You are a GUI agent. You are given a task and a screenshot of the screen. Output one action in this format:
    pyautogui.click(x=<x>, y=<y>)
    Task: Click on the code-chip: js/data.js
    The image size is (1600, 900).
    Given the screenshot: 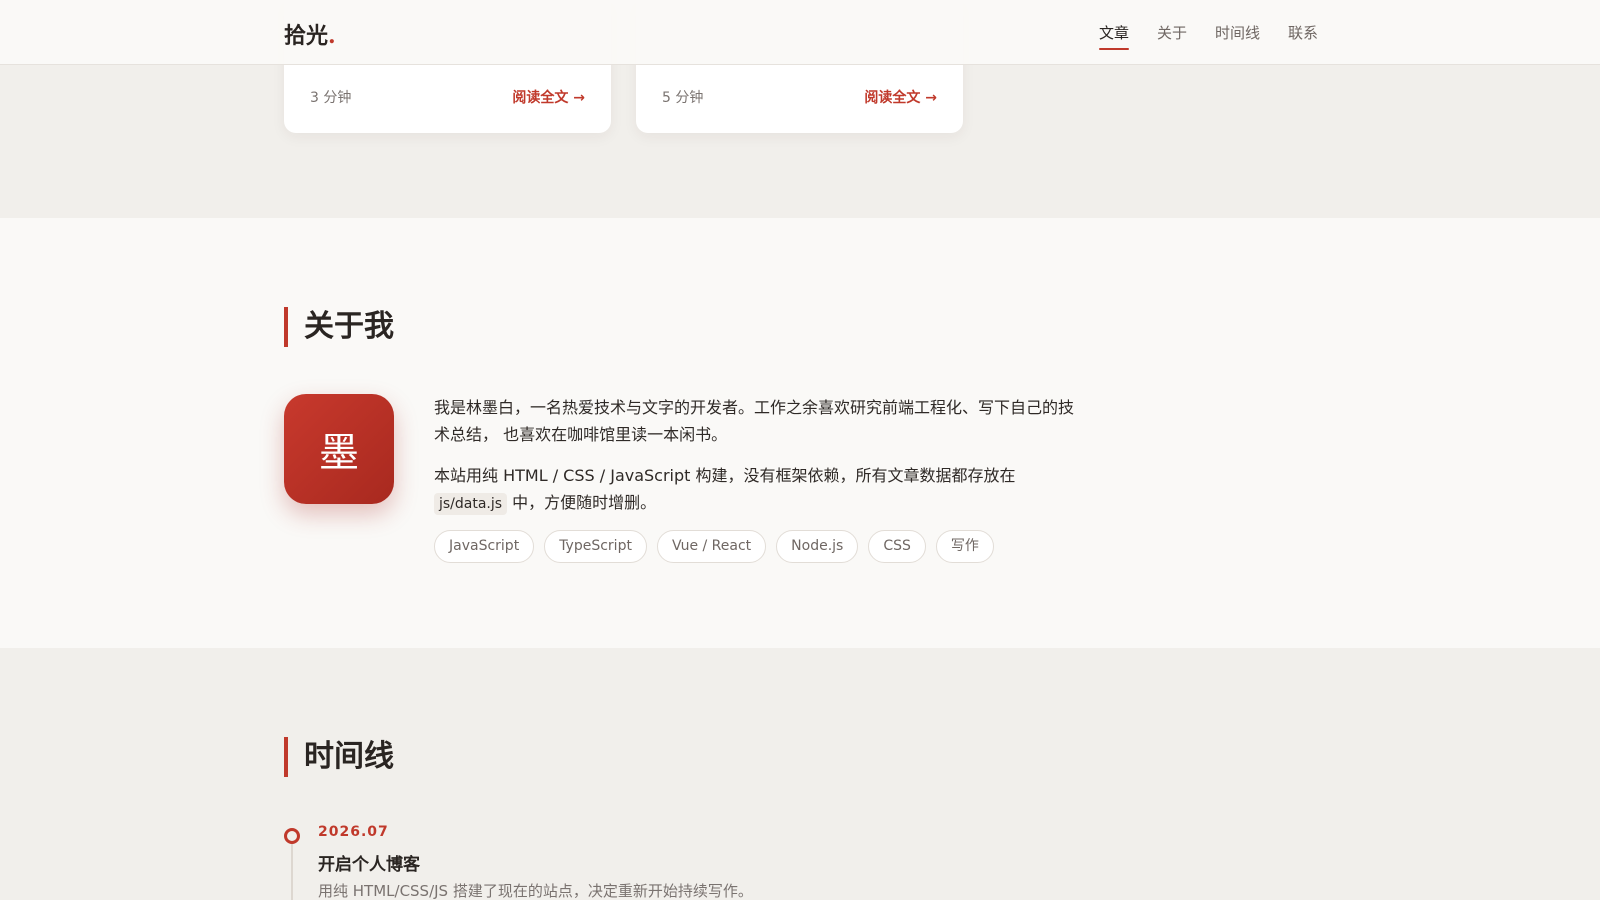 What is the action you would take?
    pyautogui.click(x=471, y=504)
    